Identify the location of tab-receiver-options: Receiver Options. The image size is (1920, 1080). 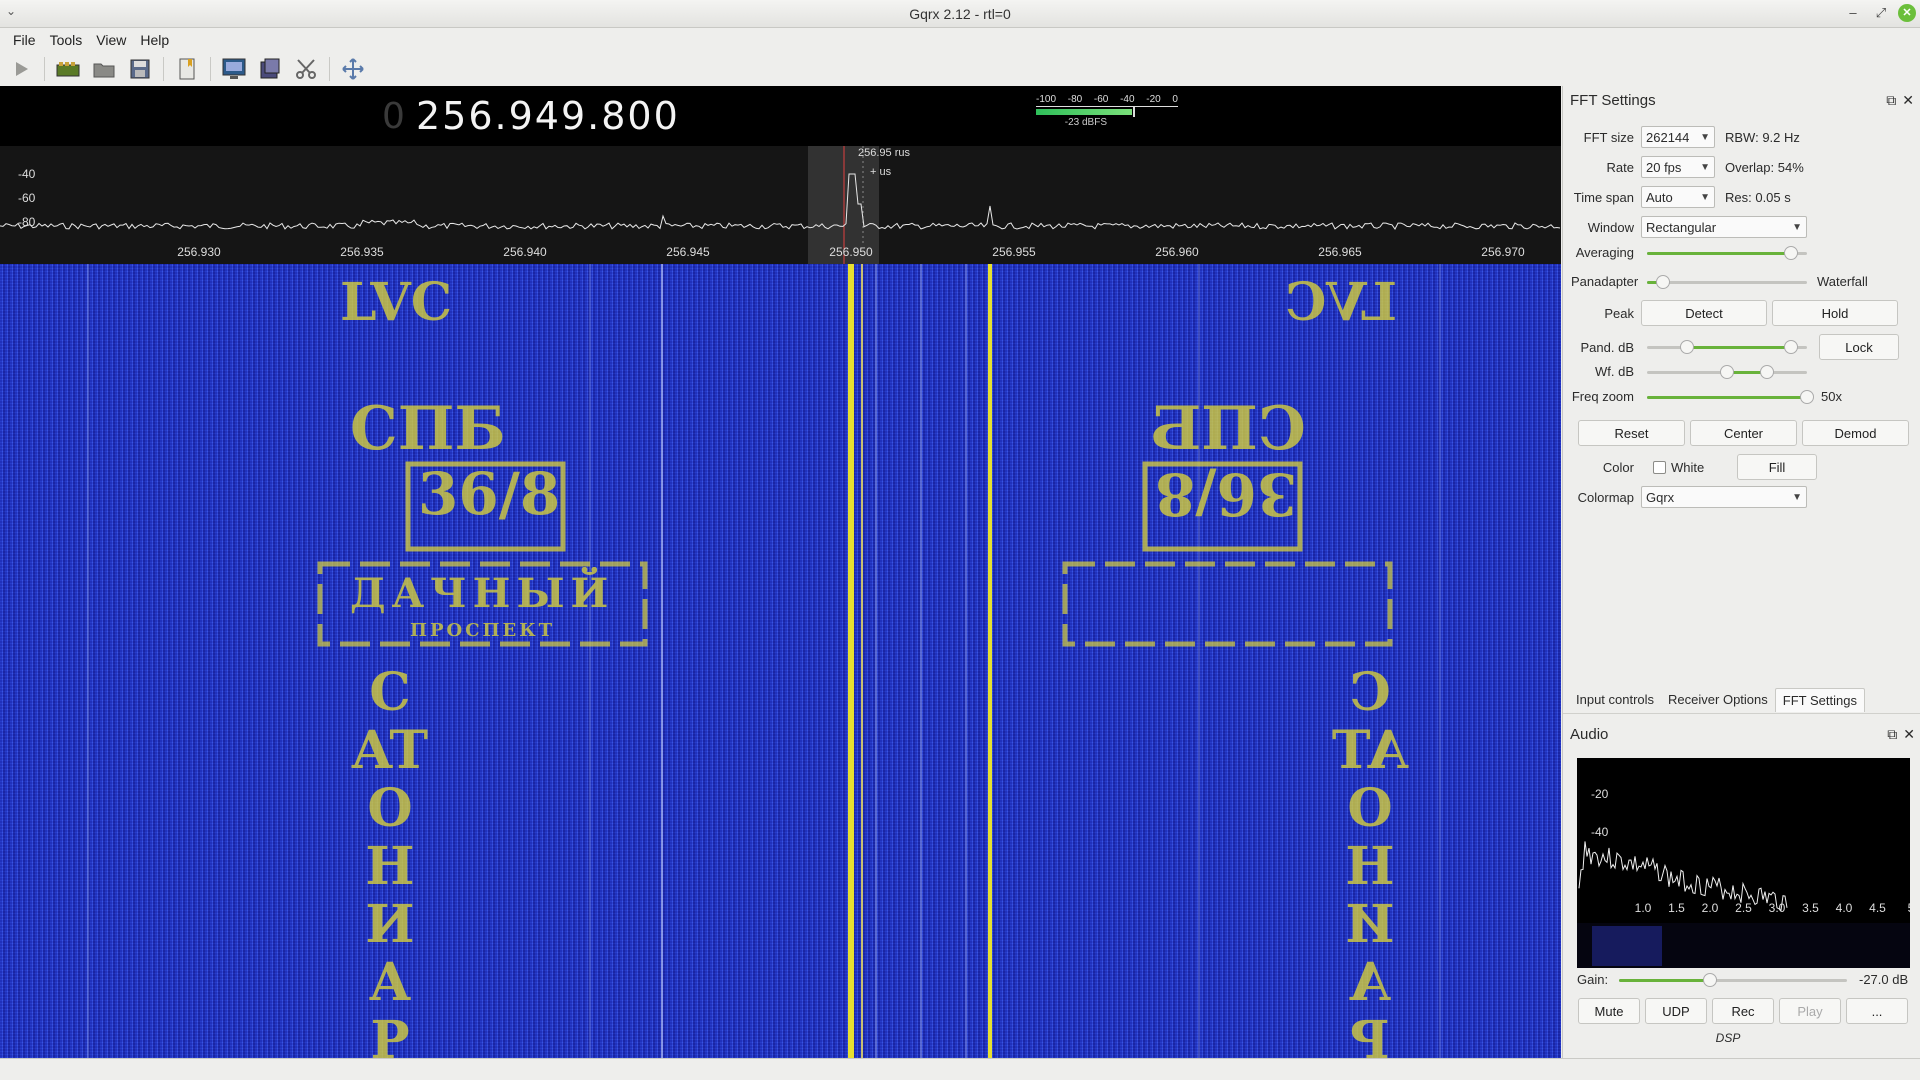
(1718, 699).